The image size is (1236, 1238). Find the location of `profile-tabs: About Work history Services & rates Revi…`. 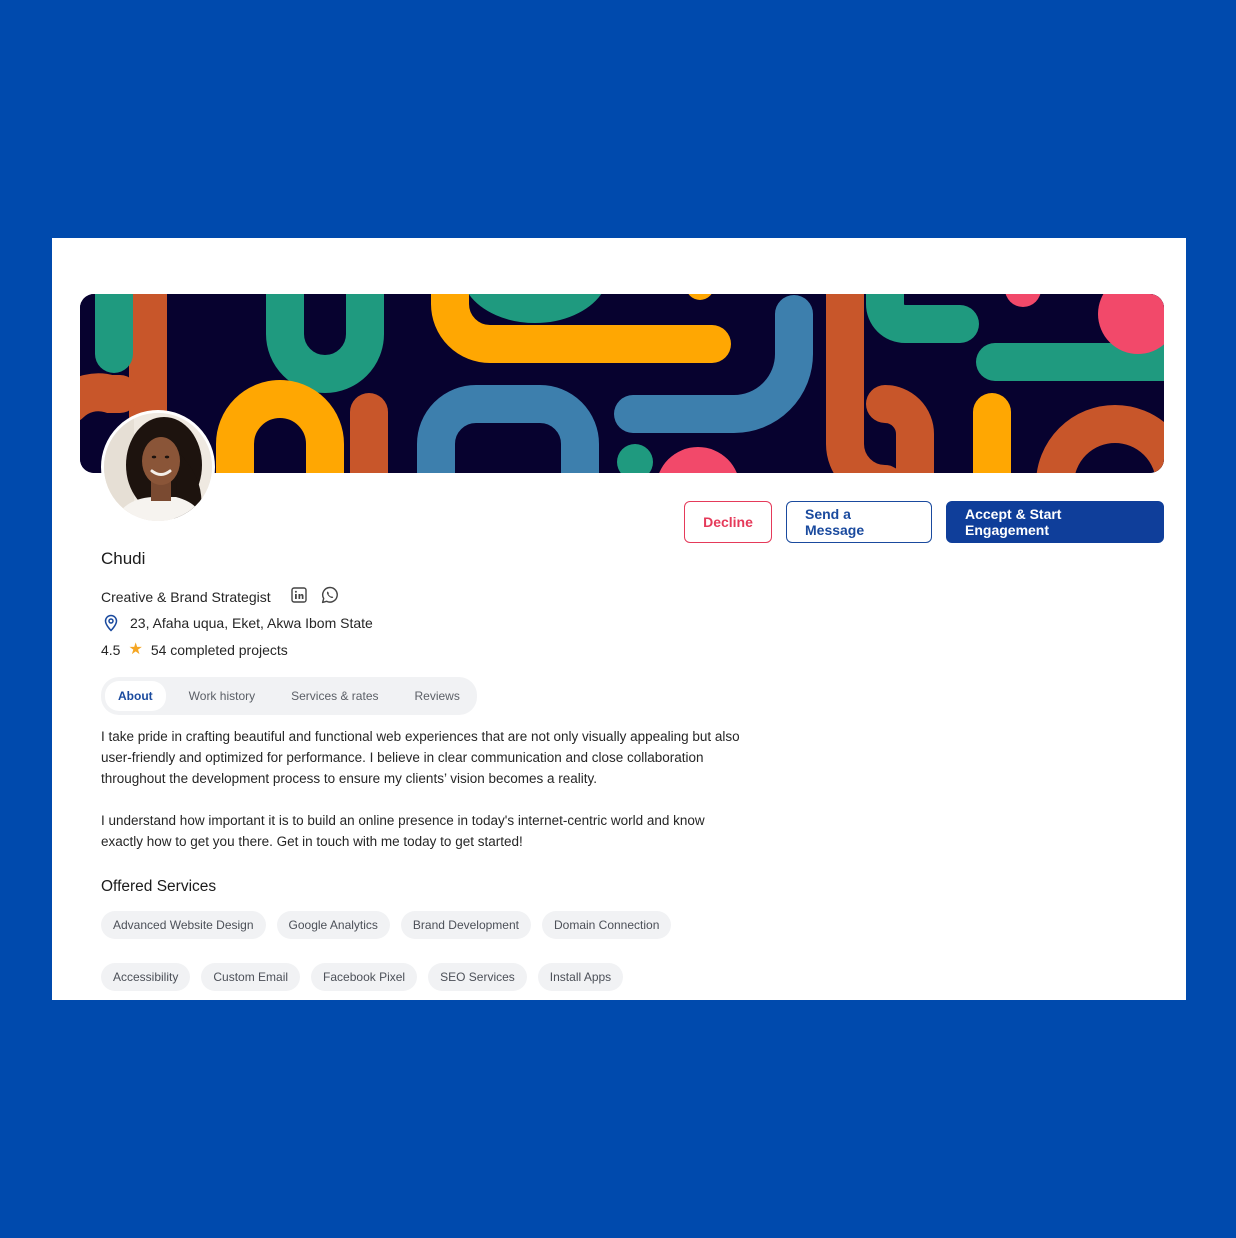

profile-tabs: About Work history Services & rates Revi… is located at coordinates (289, 696).